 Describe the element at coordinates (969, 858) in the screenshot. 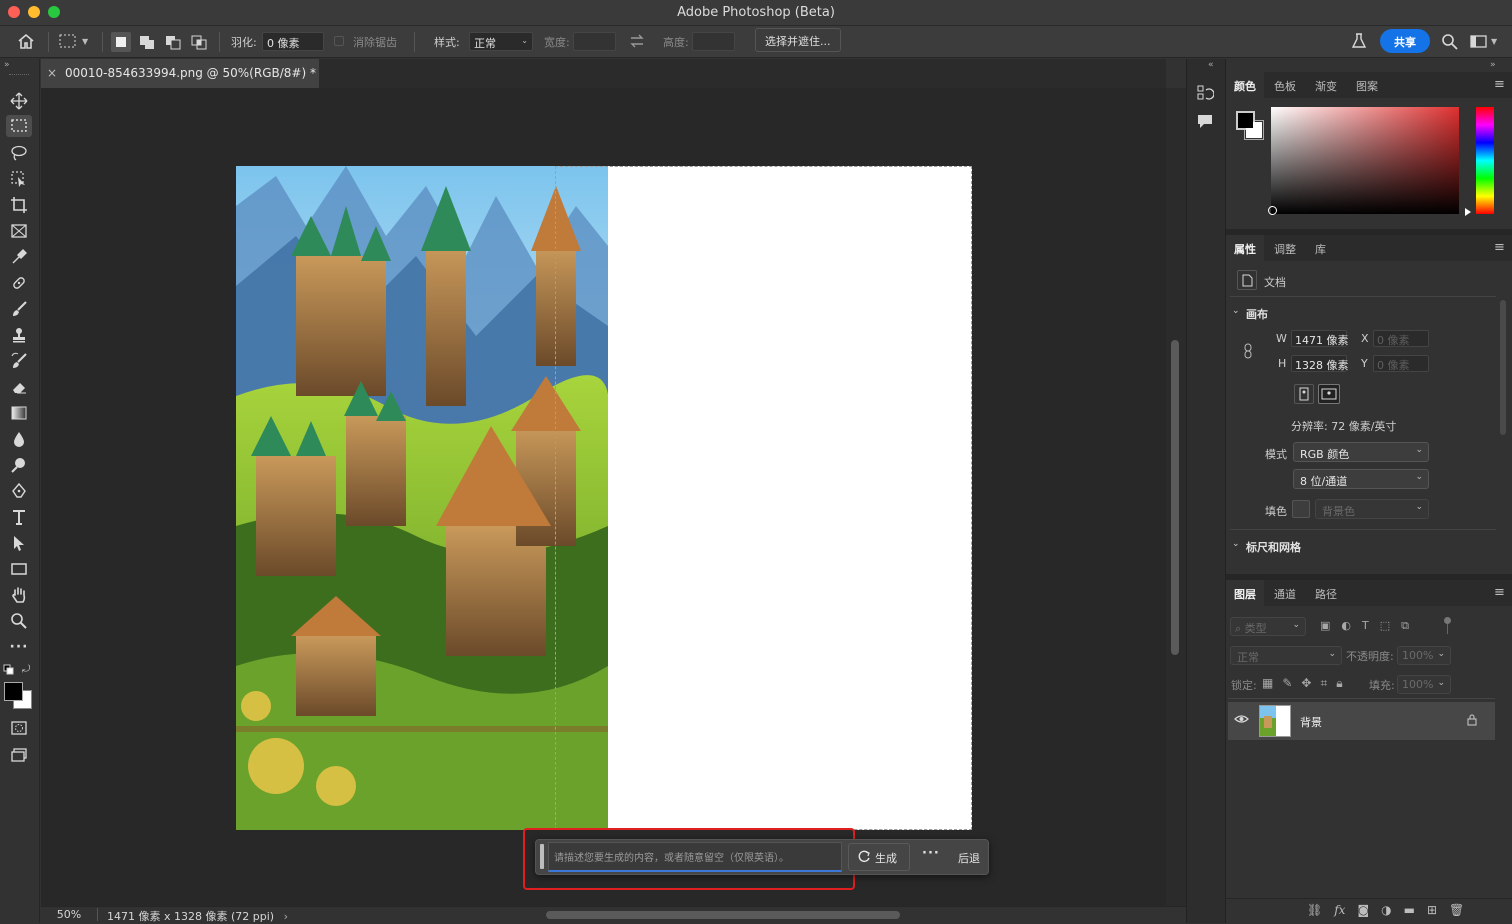

I see `back-button: 后退` at that location.